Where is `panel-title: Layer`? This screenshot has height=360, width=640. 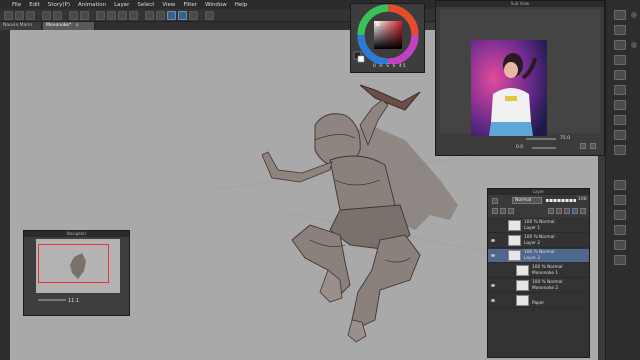
panel-title: Layer is located at coordinates (538, 192).